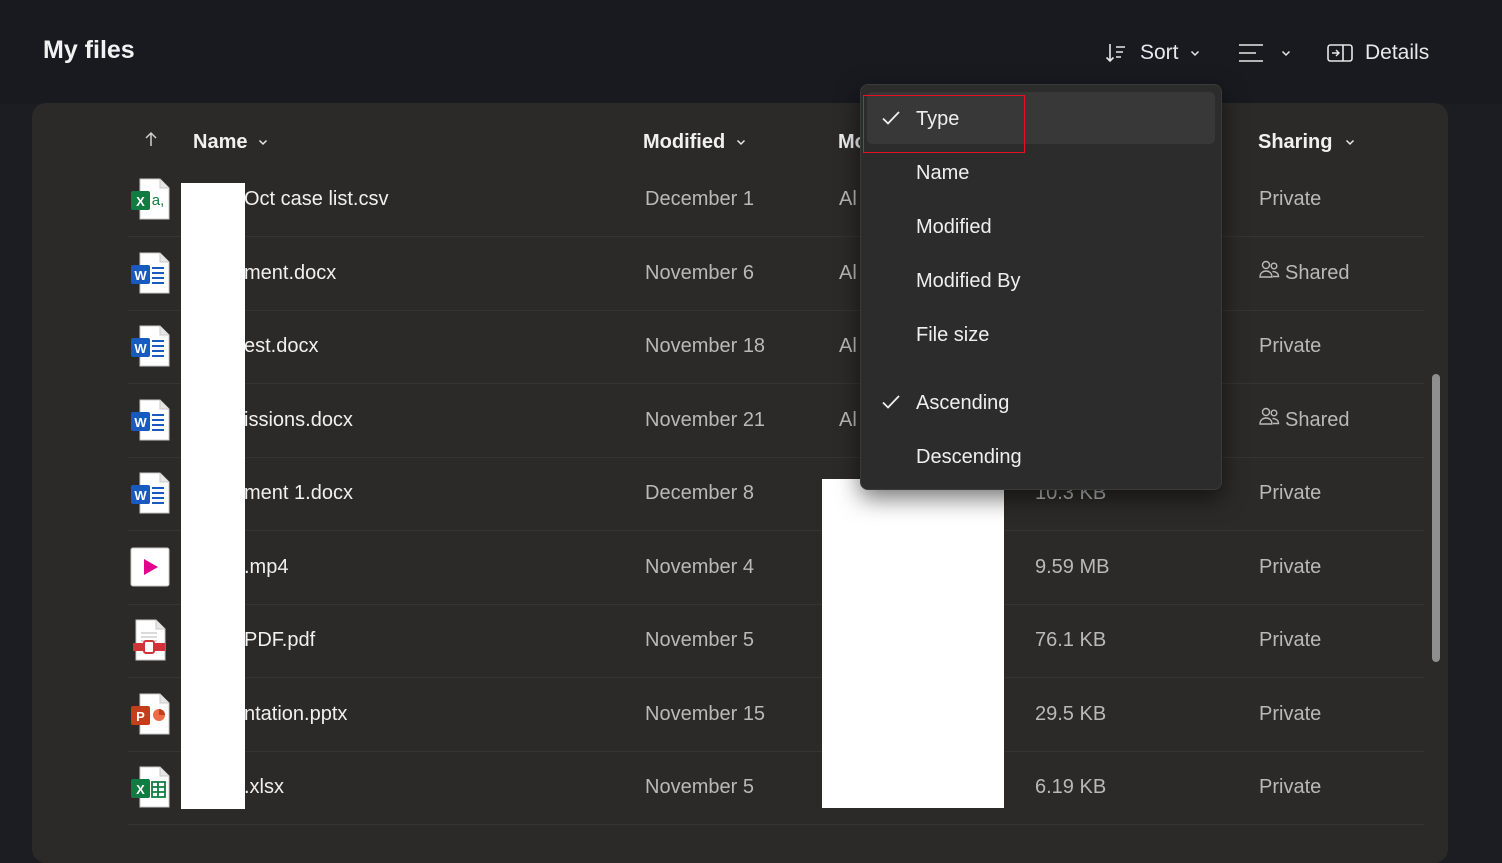 This screenshot has height=863, width=1502. I want to click on details-pane-icon, so click(1340, 53).